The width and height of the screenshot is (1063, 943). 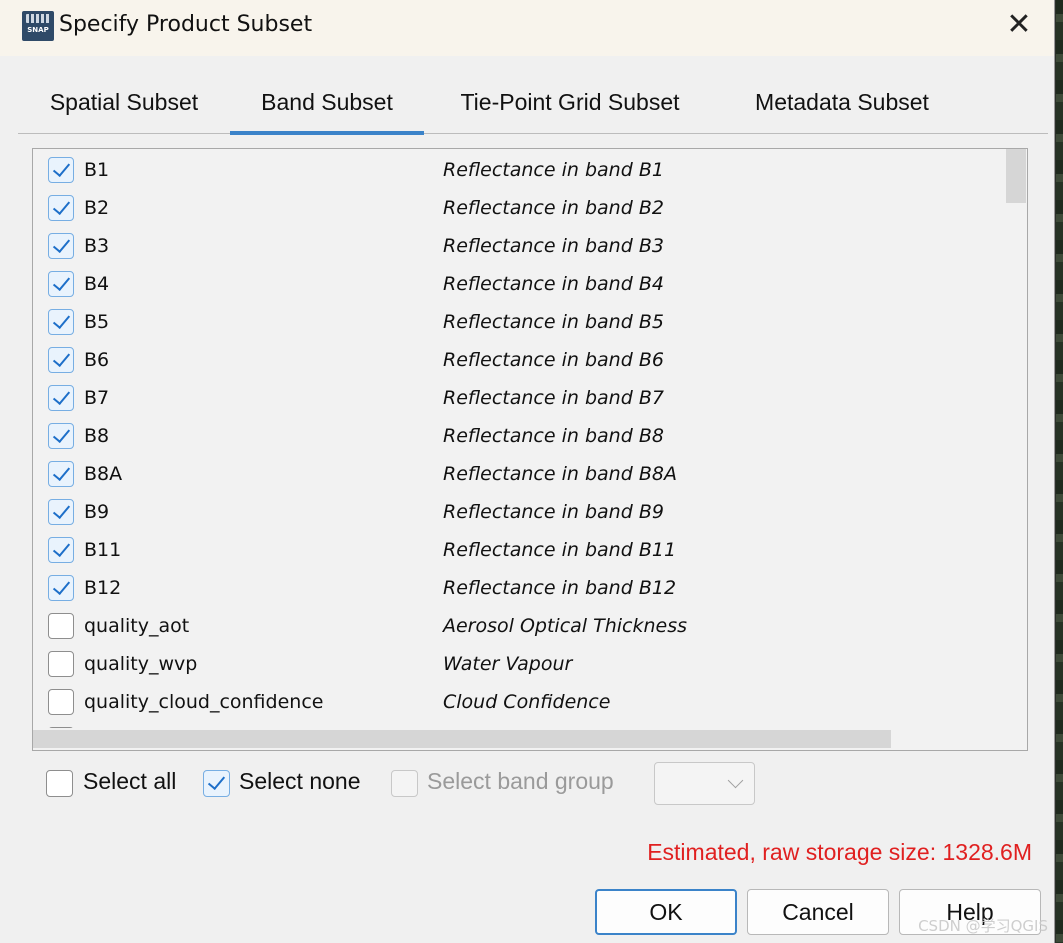 I want to click on band-row: quality_wvp Water Vapour, so click(x=518, y=664).